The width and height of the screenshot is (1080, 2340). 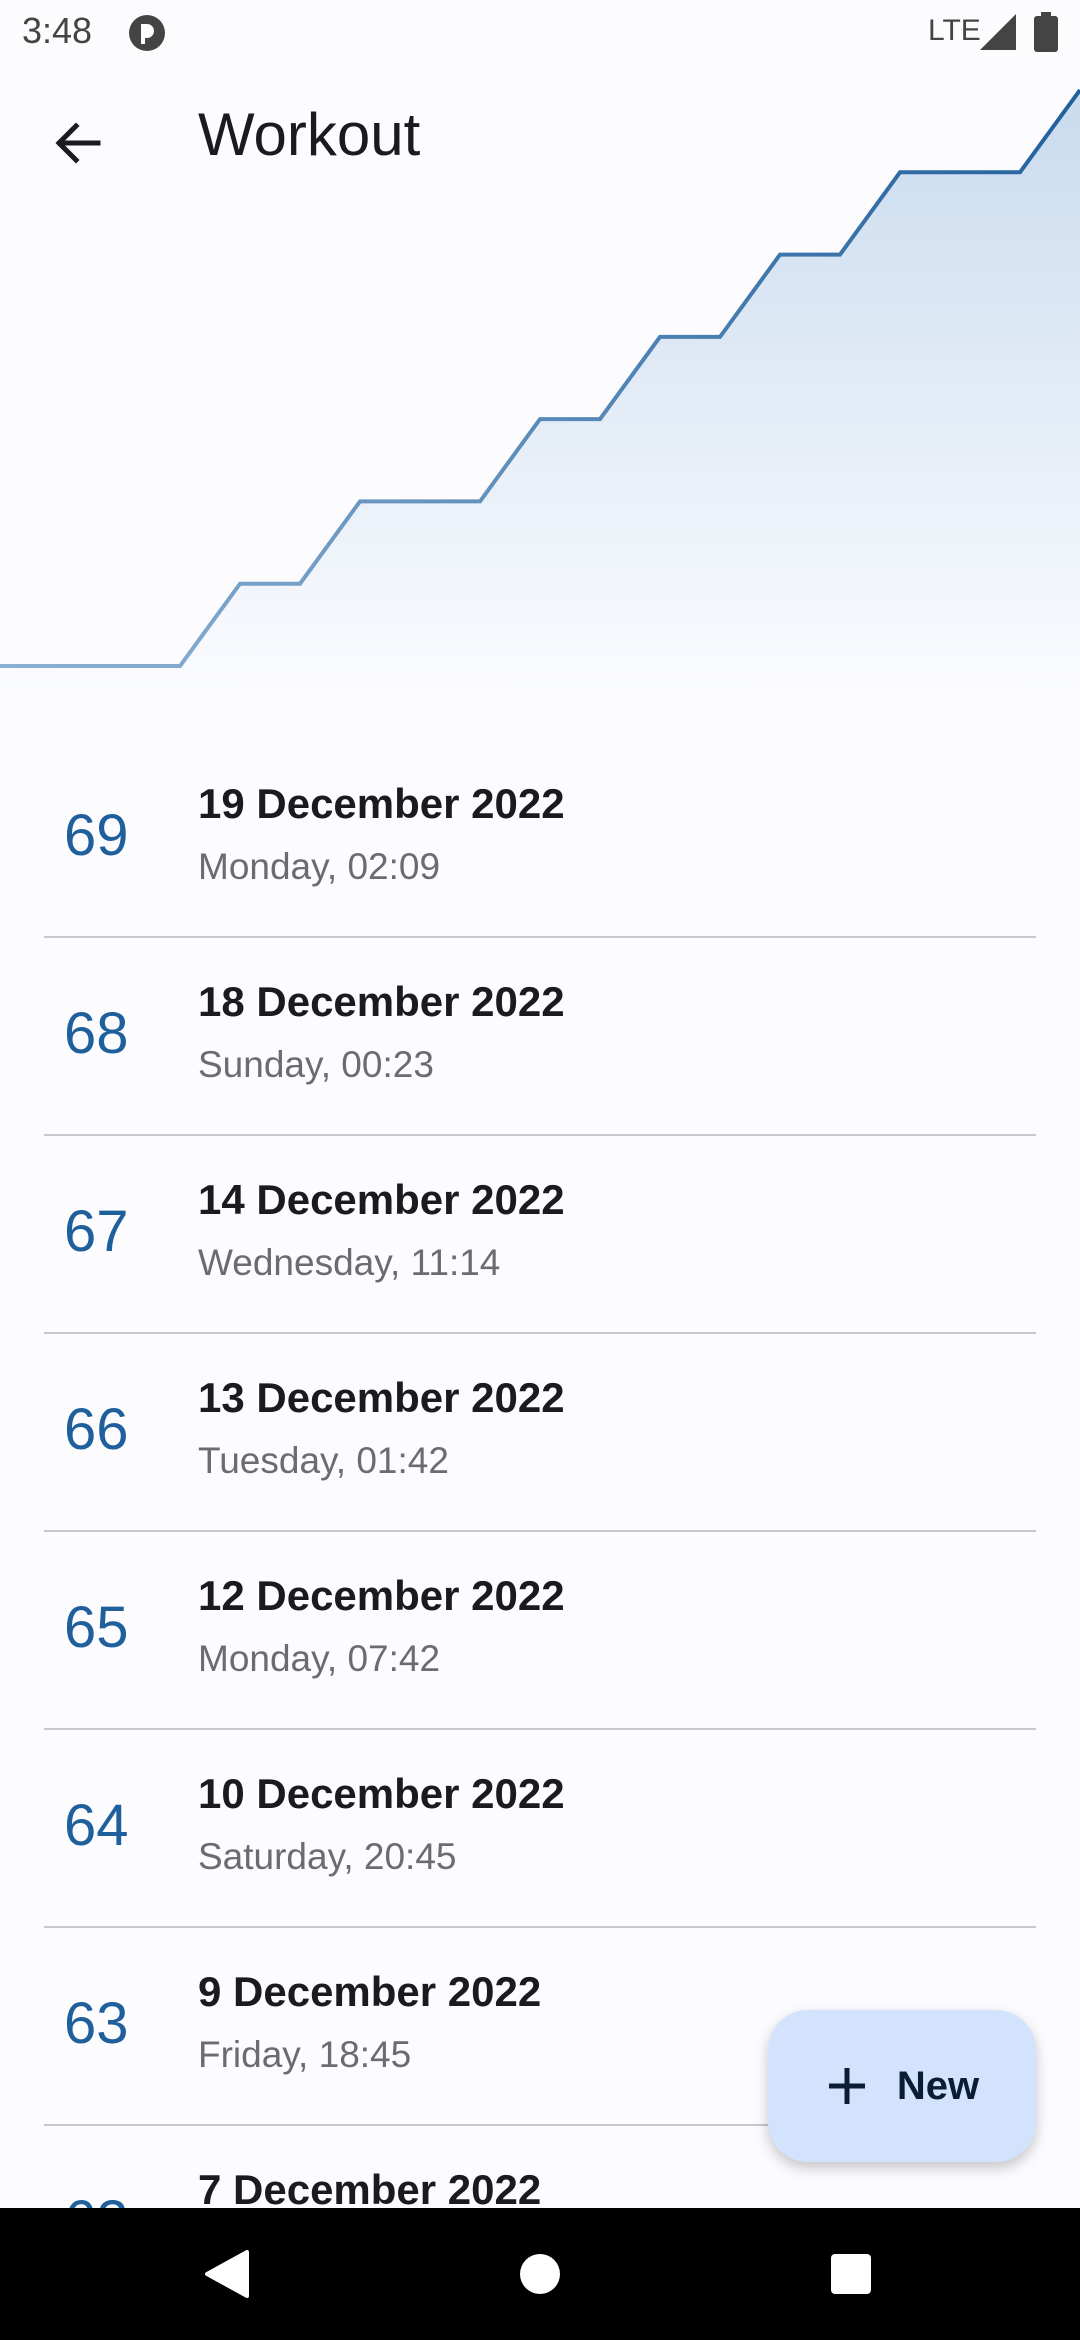 I want to click on workout-day-time: Friday, 18:45, so click(x=305, y=2054).